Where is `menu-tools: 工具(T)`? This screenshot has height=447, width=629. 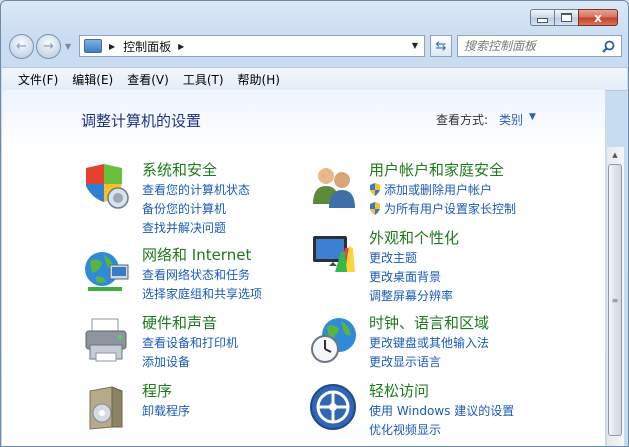 menu-tools: 工具(T) is located at coordinates (203, 79).